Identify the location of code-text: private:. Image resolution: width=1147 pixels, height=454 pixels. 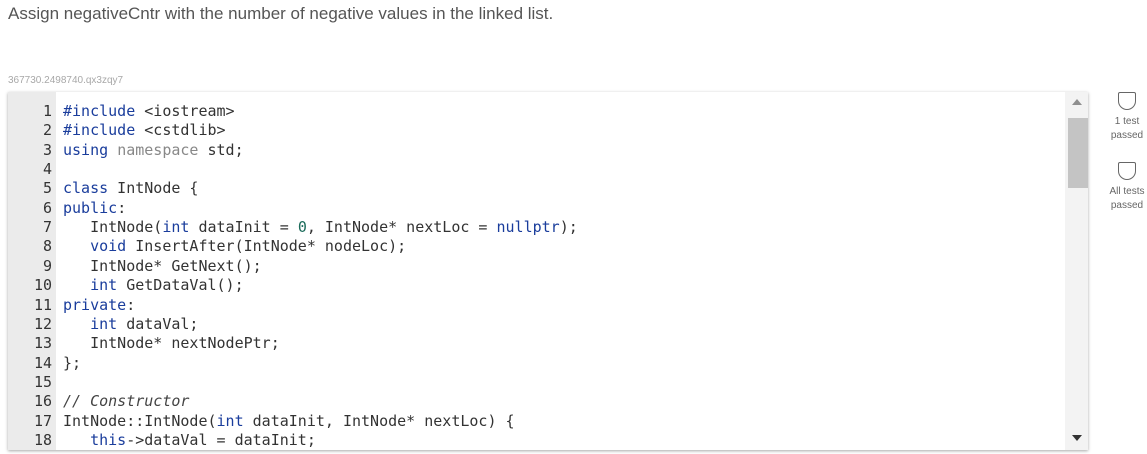
(99, 305).